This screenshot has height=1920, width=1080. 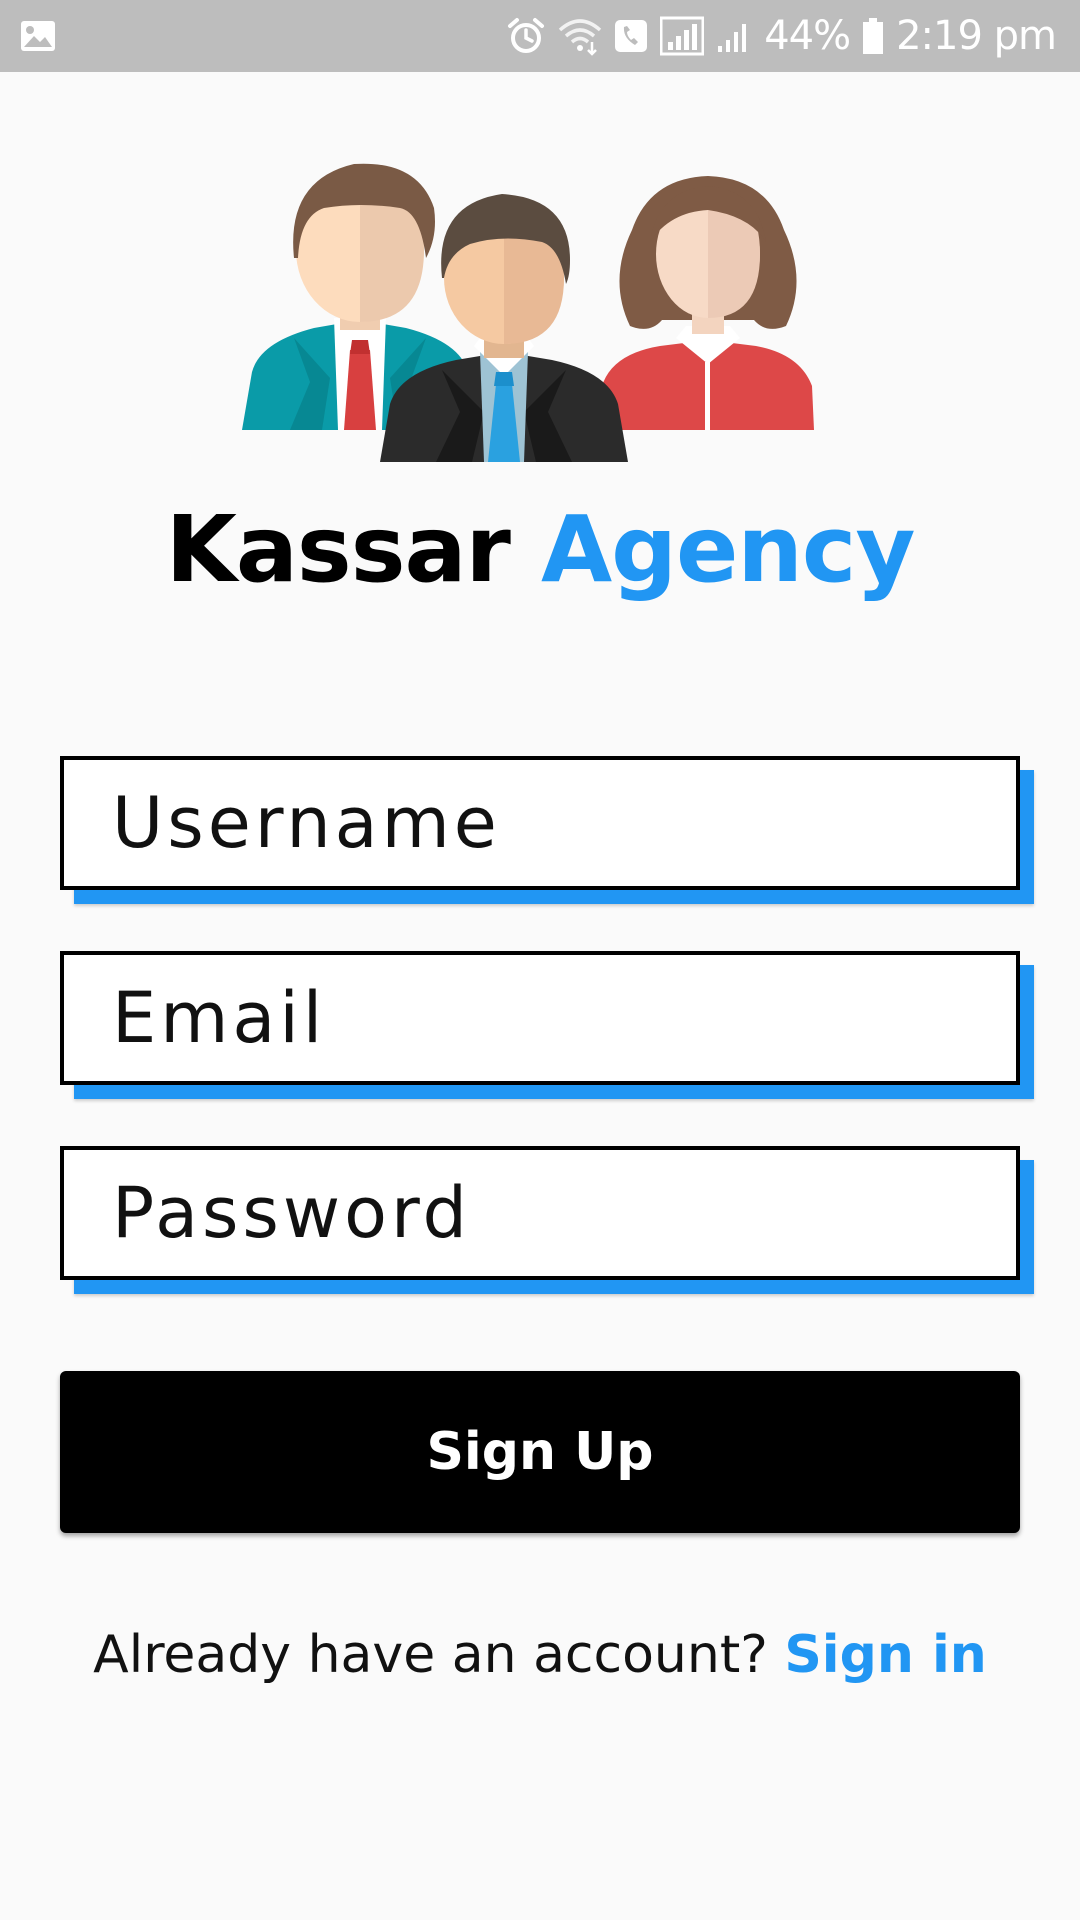 I want to click on call-icon, so click(x=631, y=36).